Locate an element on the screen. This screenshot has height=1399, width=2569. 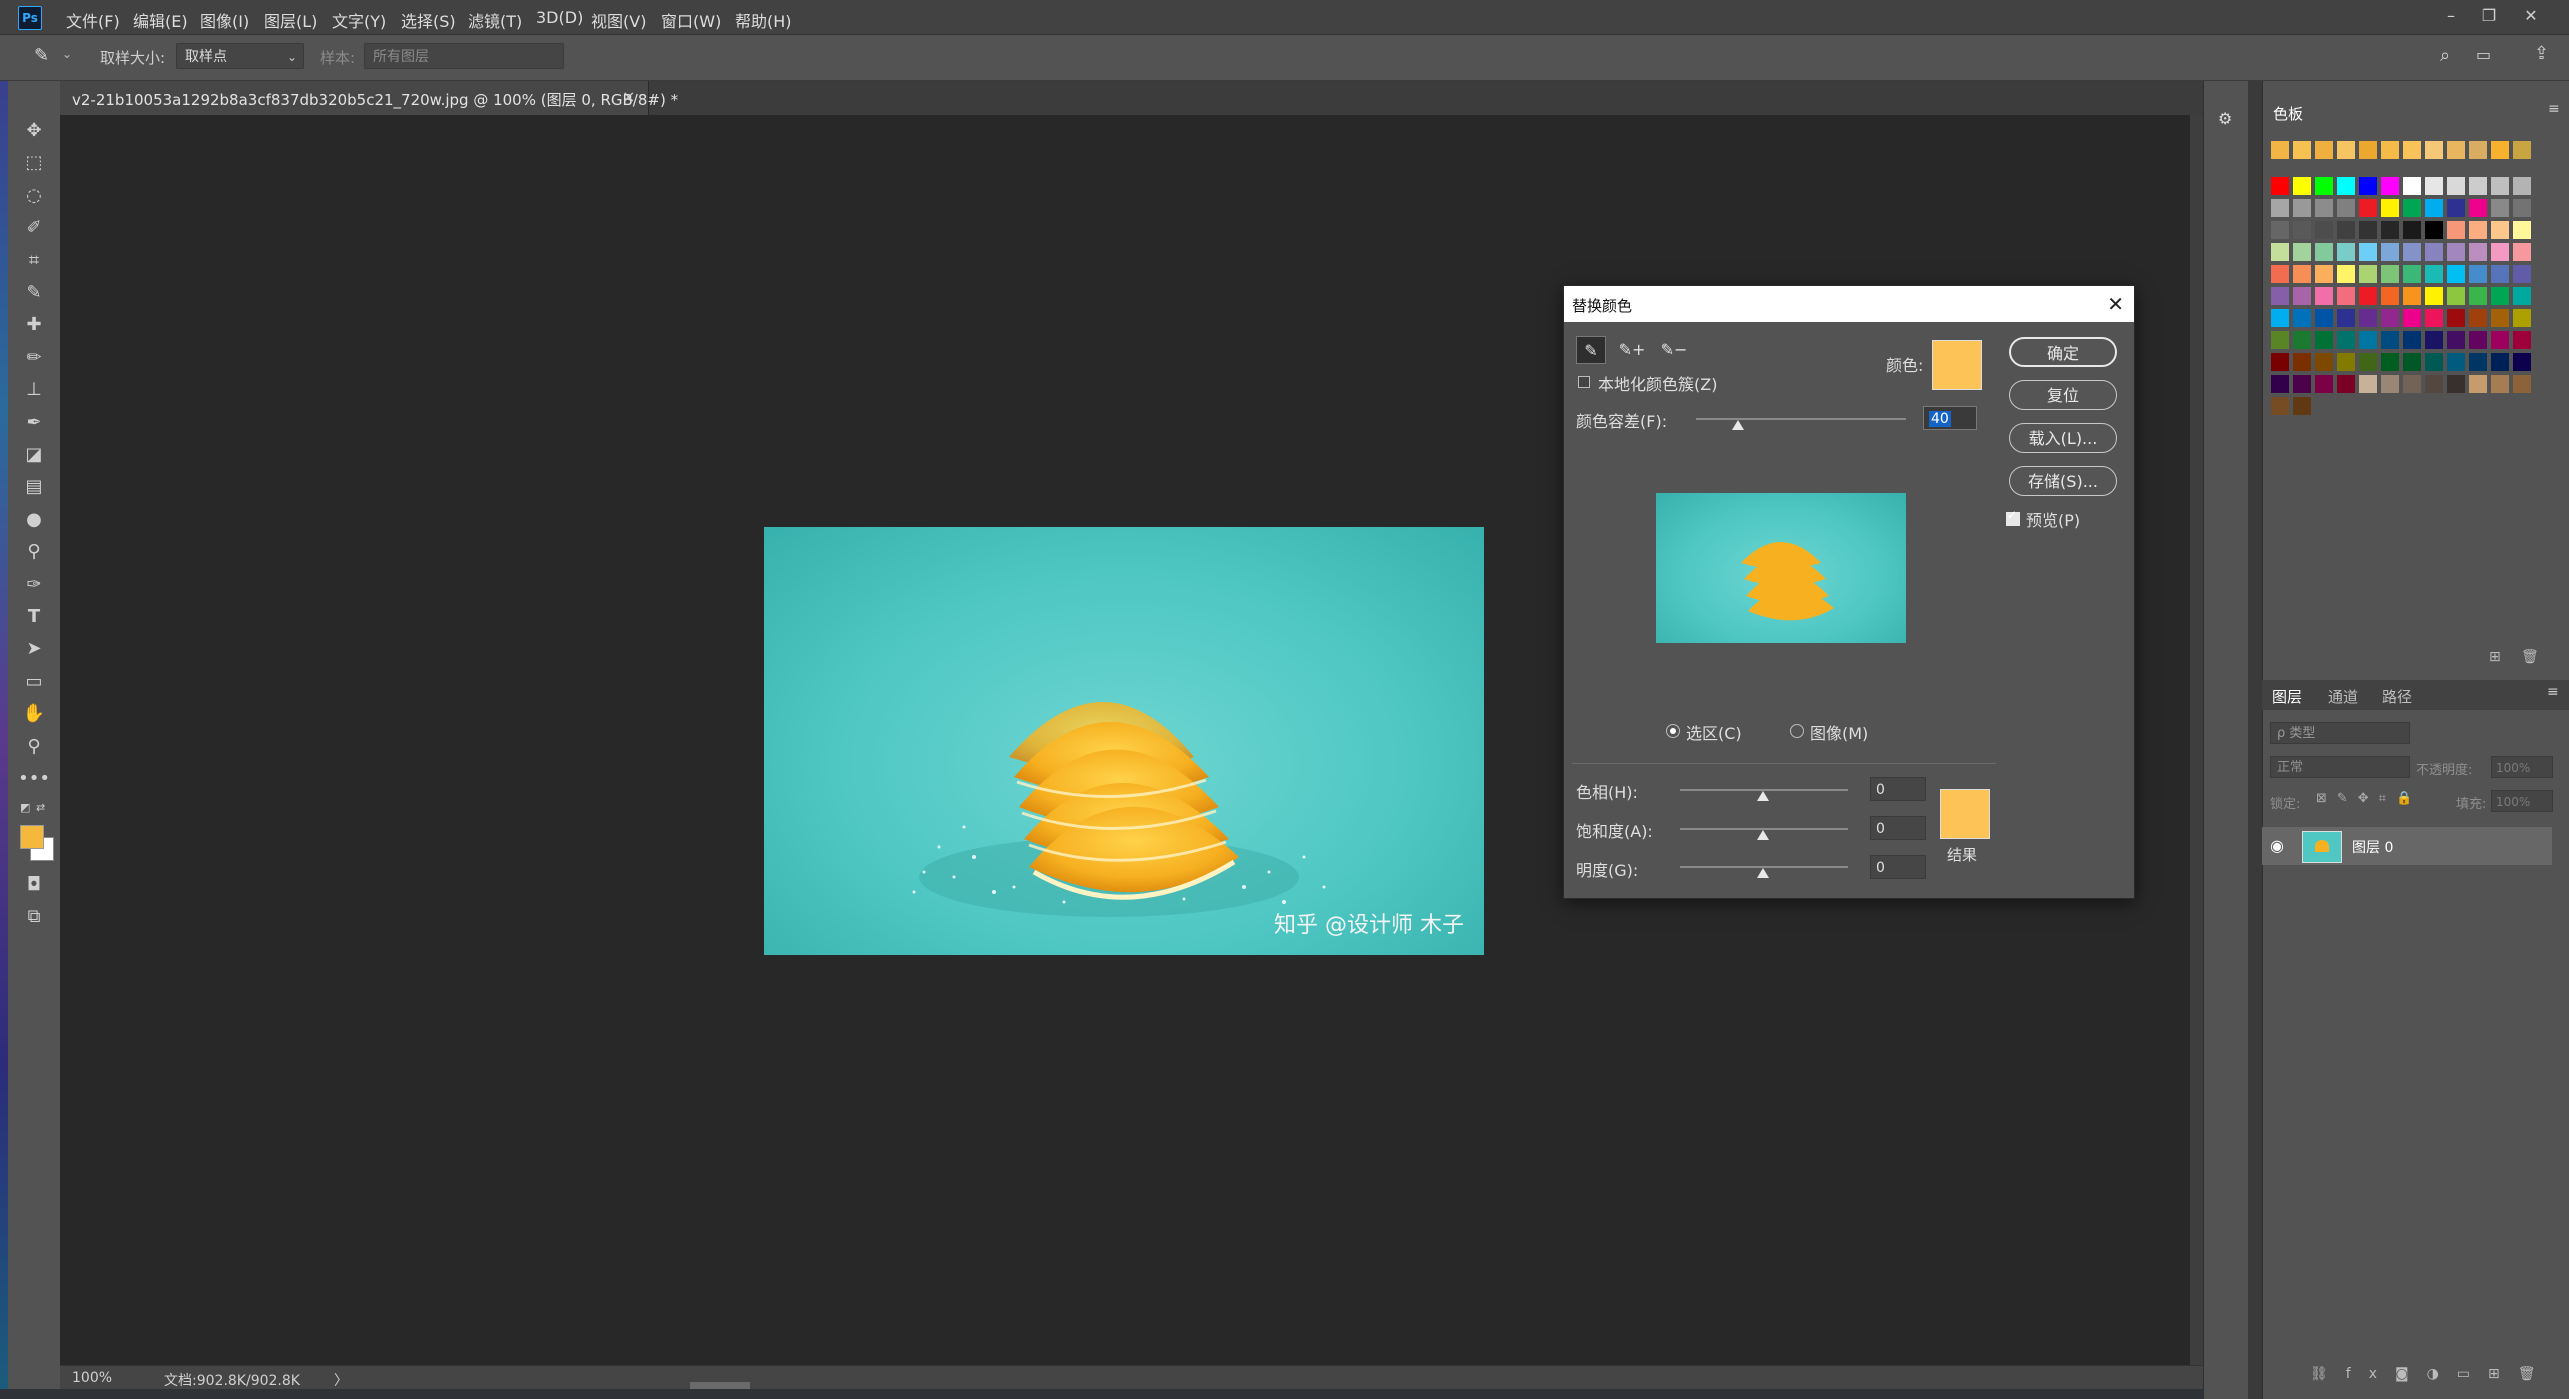
picked-color-swatch is located at coordinates (1957, 365).